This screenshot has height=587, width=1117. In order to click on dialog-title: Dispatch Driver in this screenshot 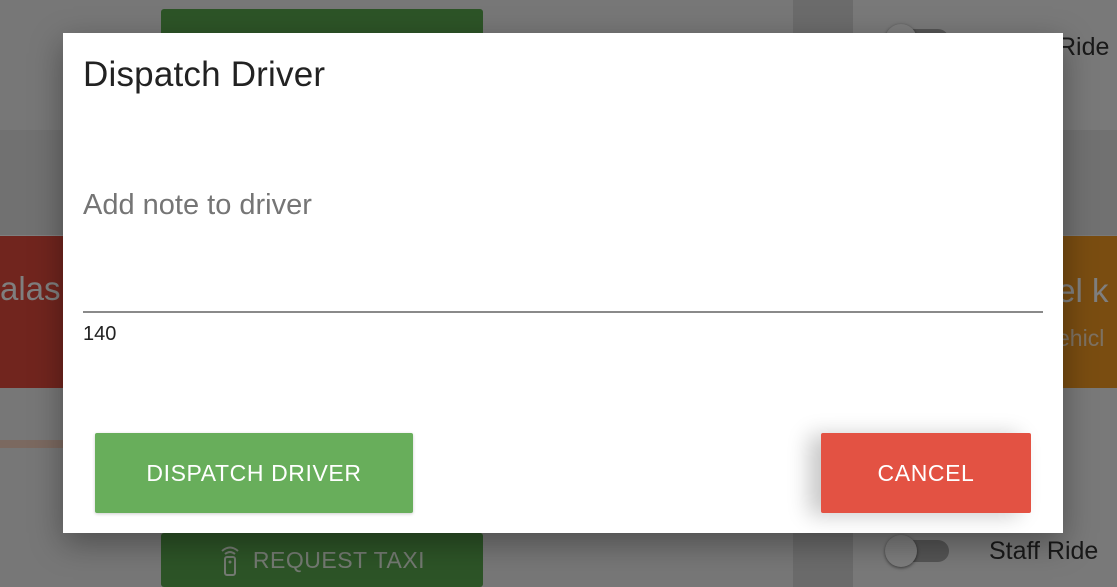, I will do `click(204, 74)`.